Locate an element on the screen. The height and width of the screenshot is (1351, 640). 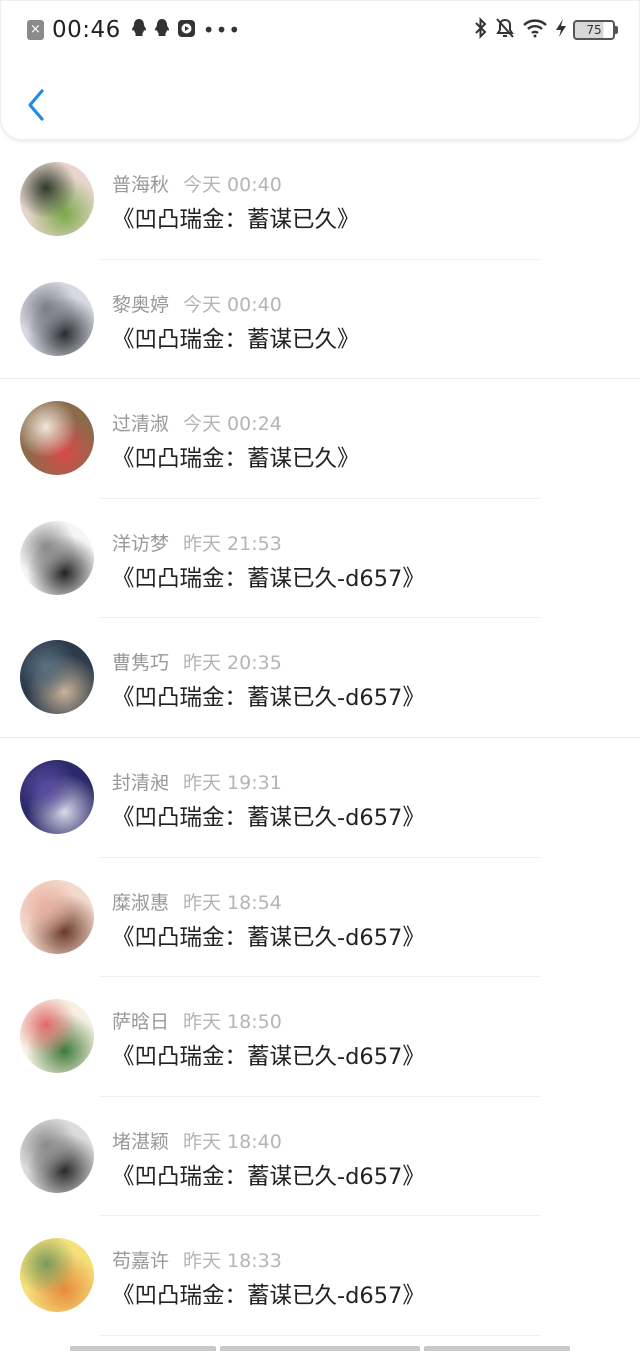
message-row: 萨晗日 昨天 18:50 《凹凸瑞金：蓄谋已久-d657》 is located at coordinates (320, 1037).